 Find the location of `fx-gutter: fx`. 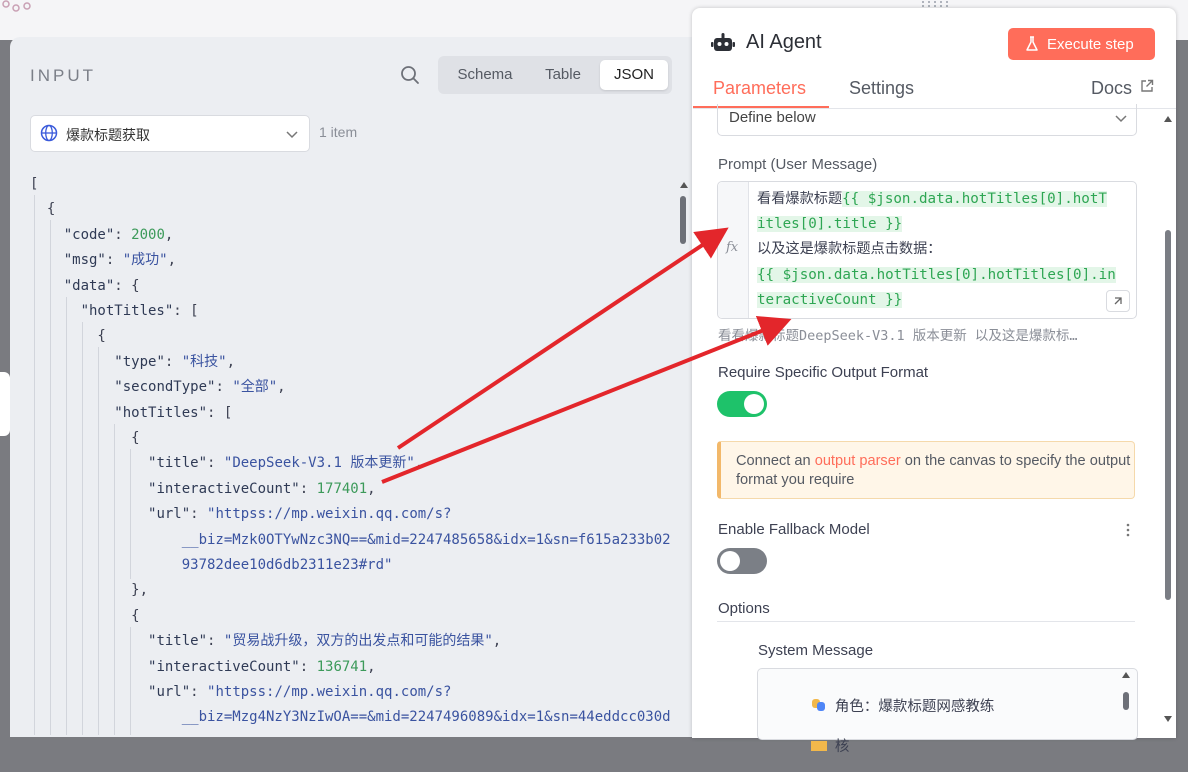

fx-gutter: fx is located at coordinates (733, 250).